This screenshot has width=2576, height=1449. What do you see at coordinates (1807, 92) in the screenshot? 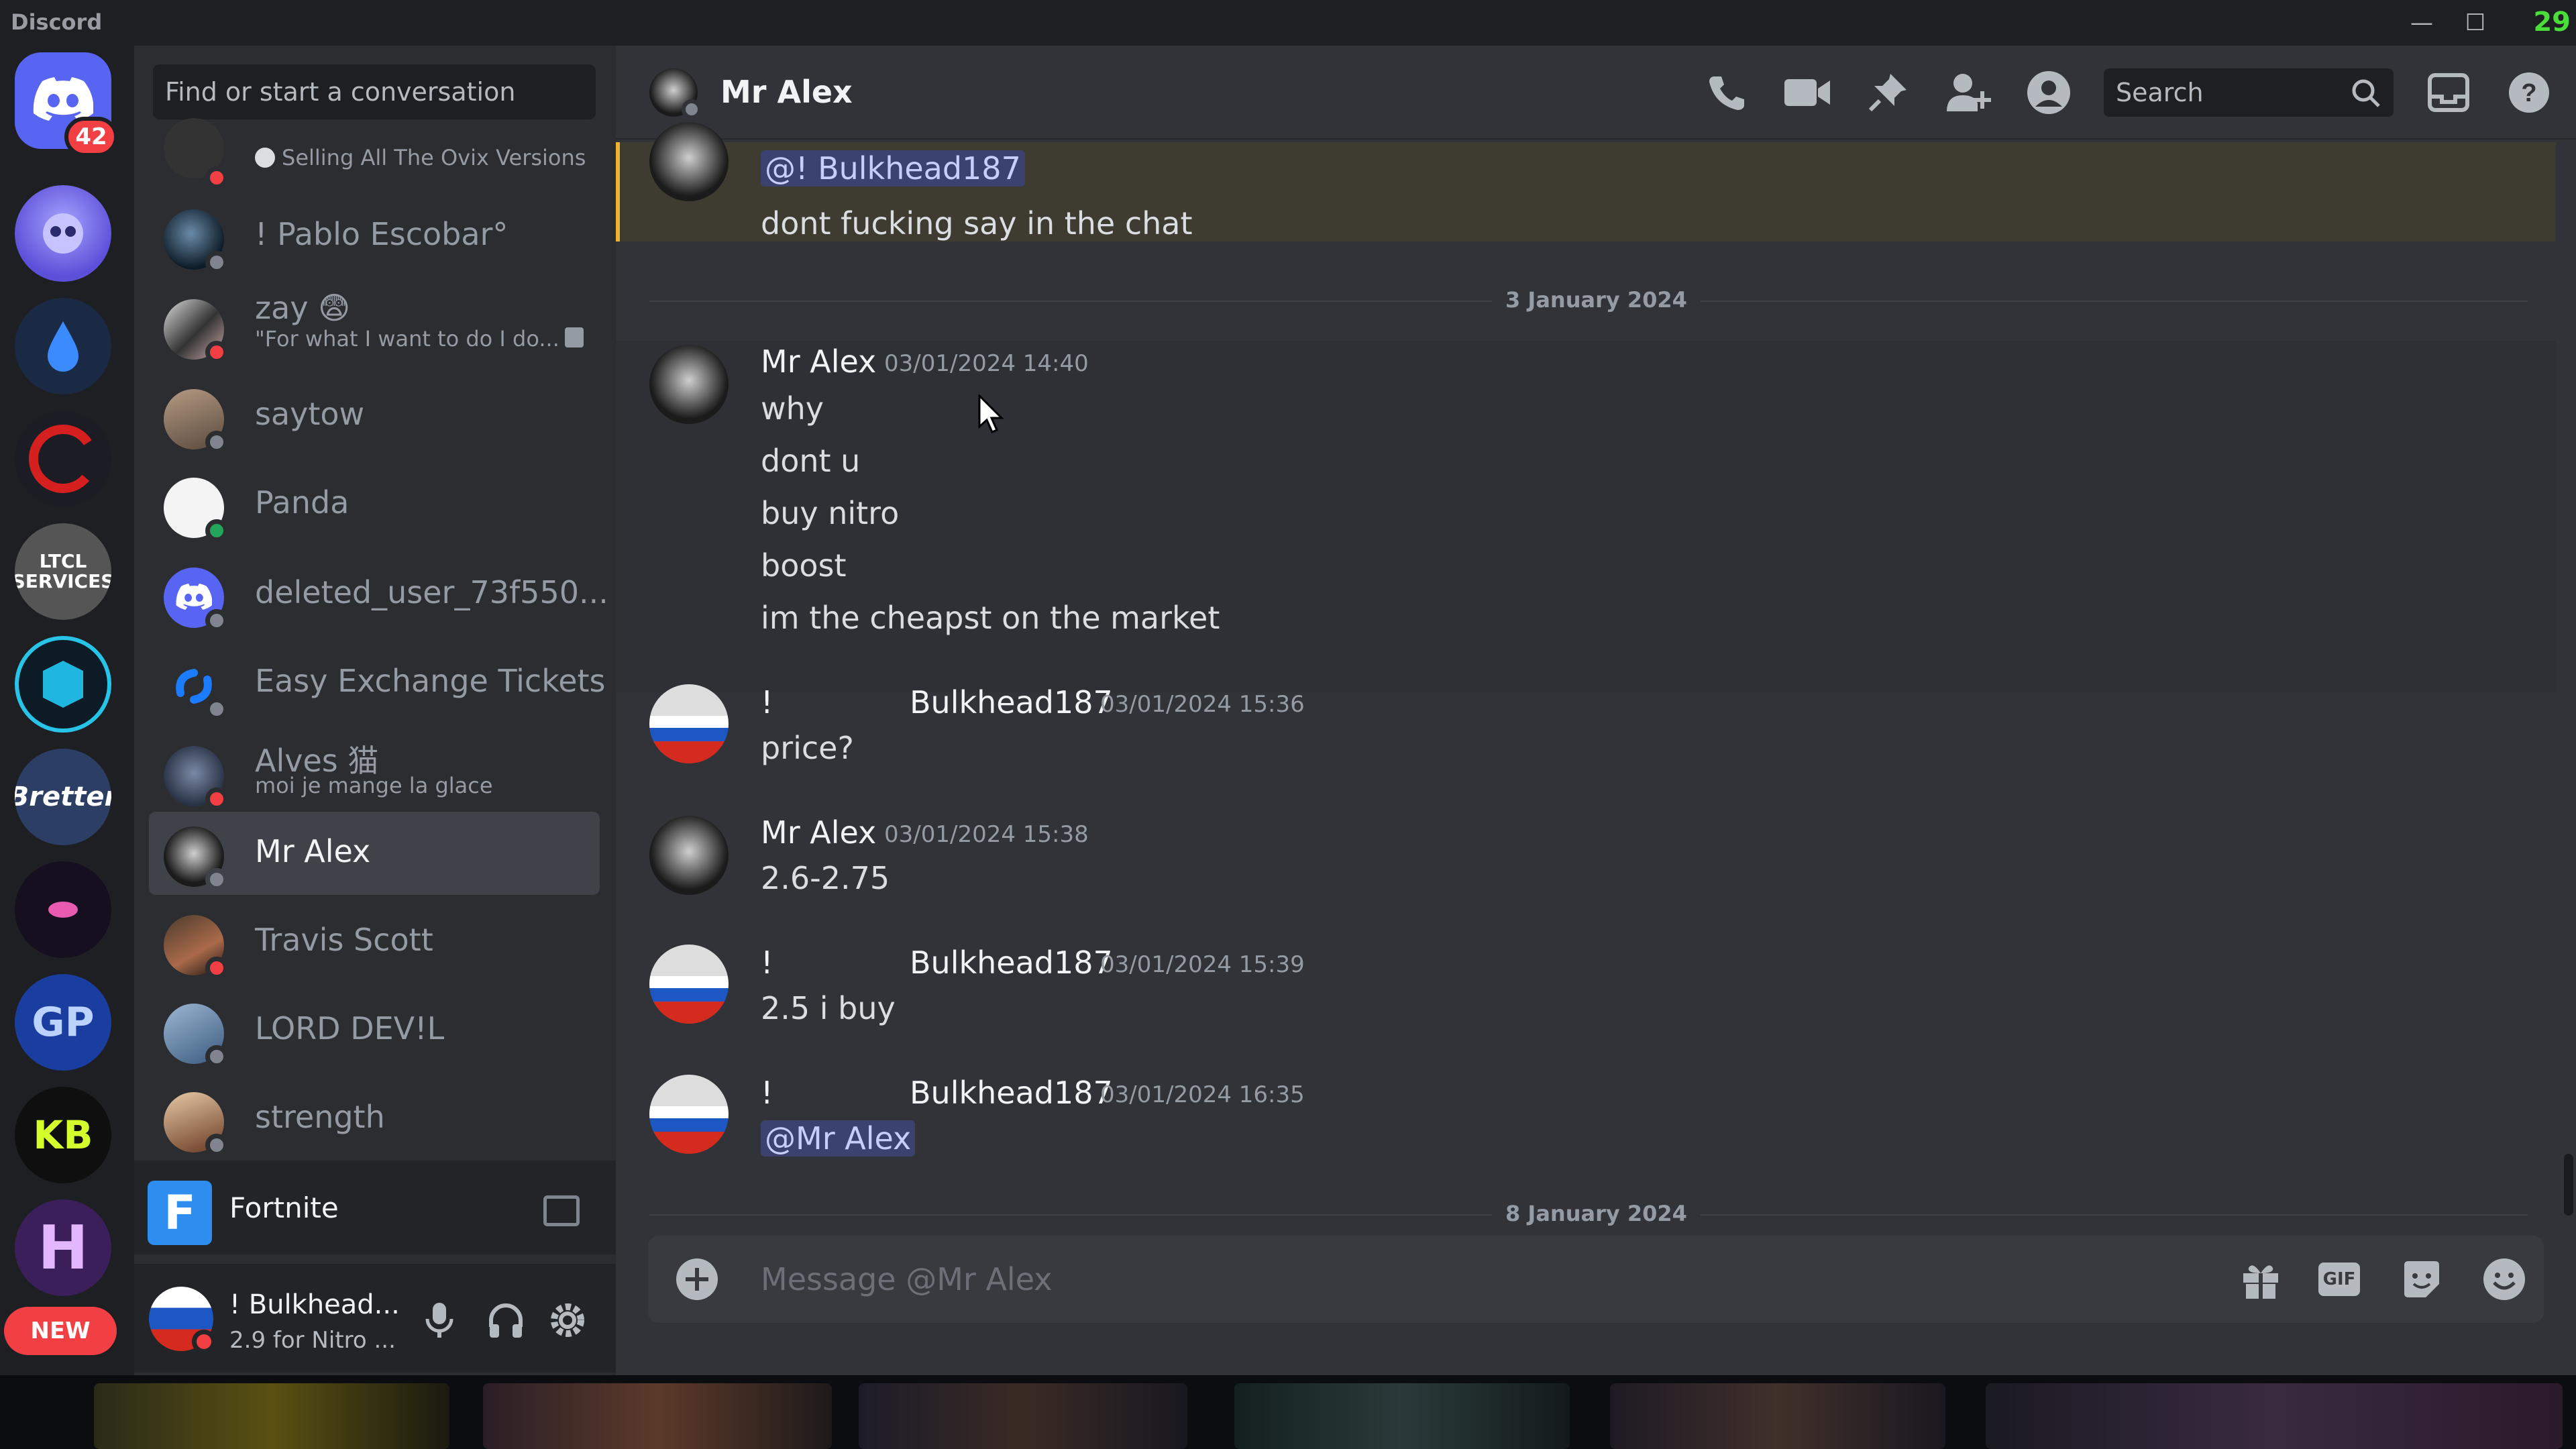
I see `video-call-icon` at bounding box center [1807, 92].